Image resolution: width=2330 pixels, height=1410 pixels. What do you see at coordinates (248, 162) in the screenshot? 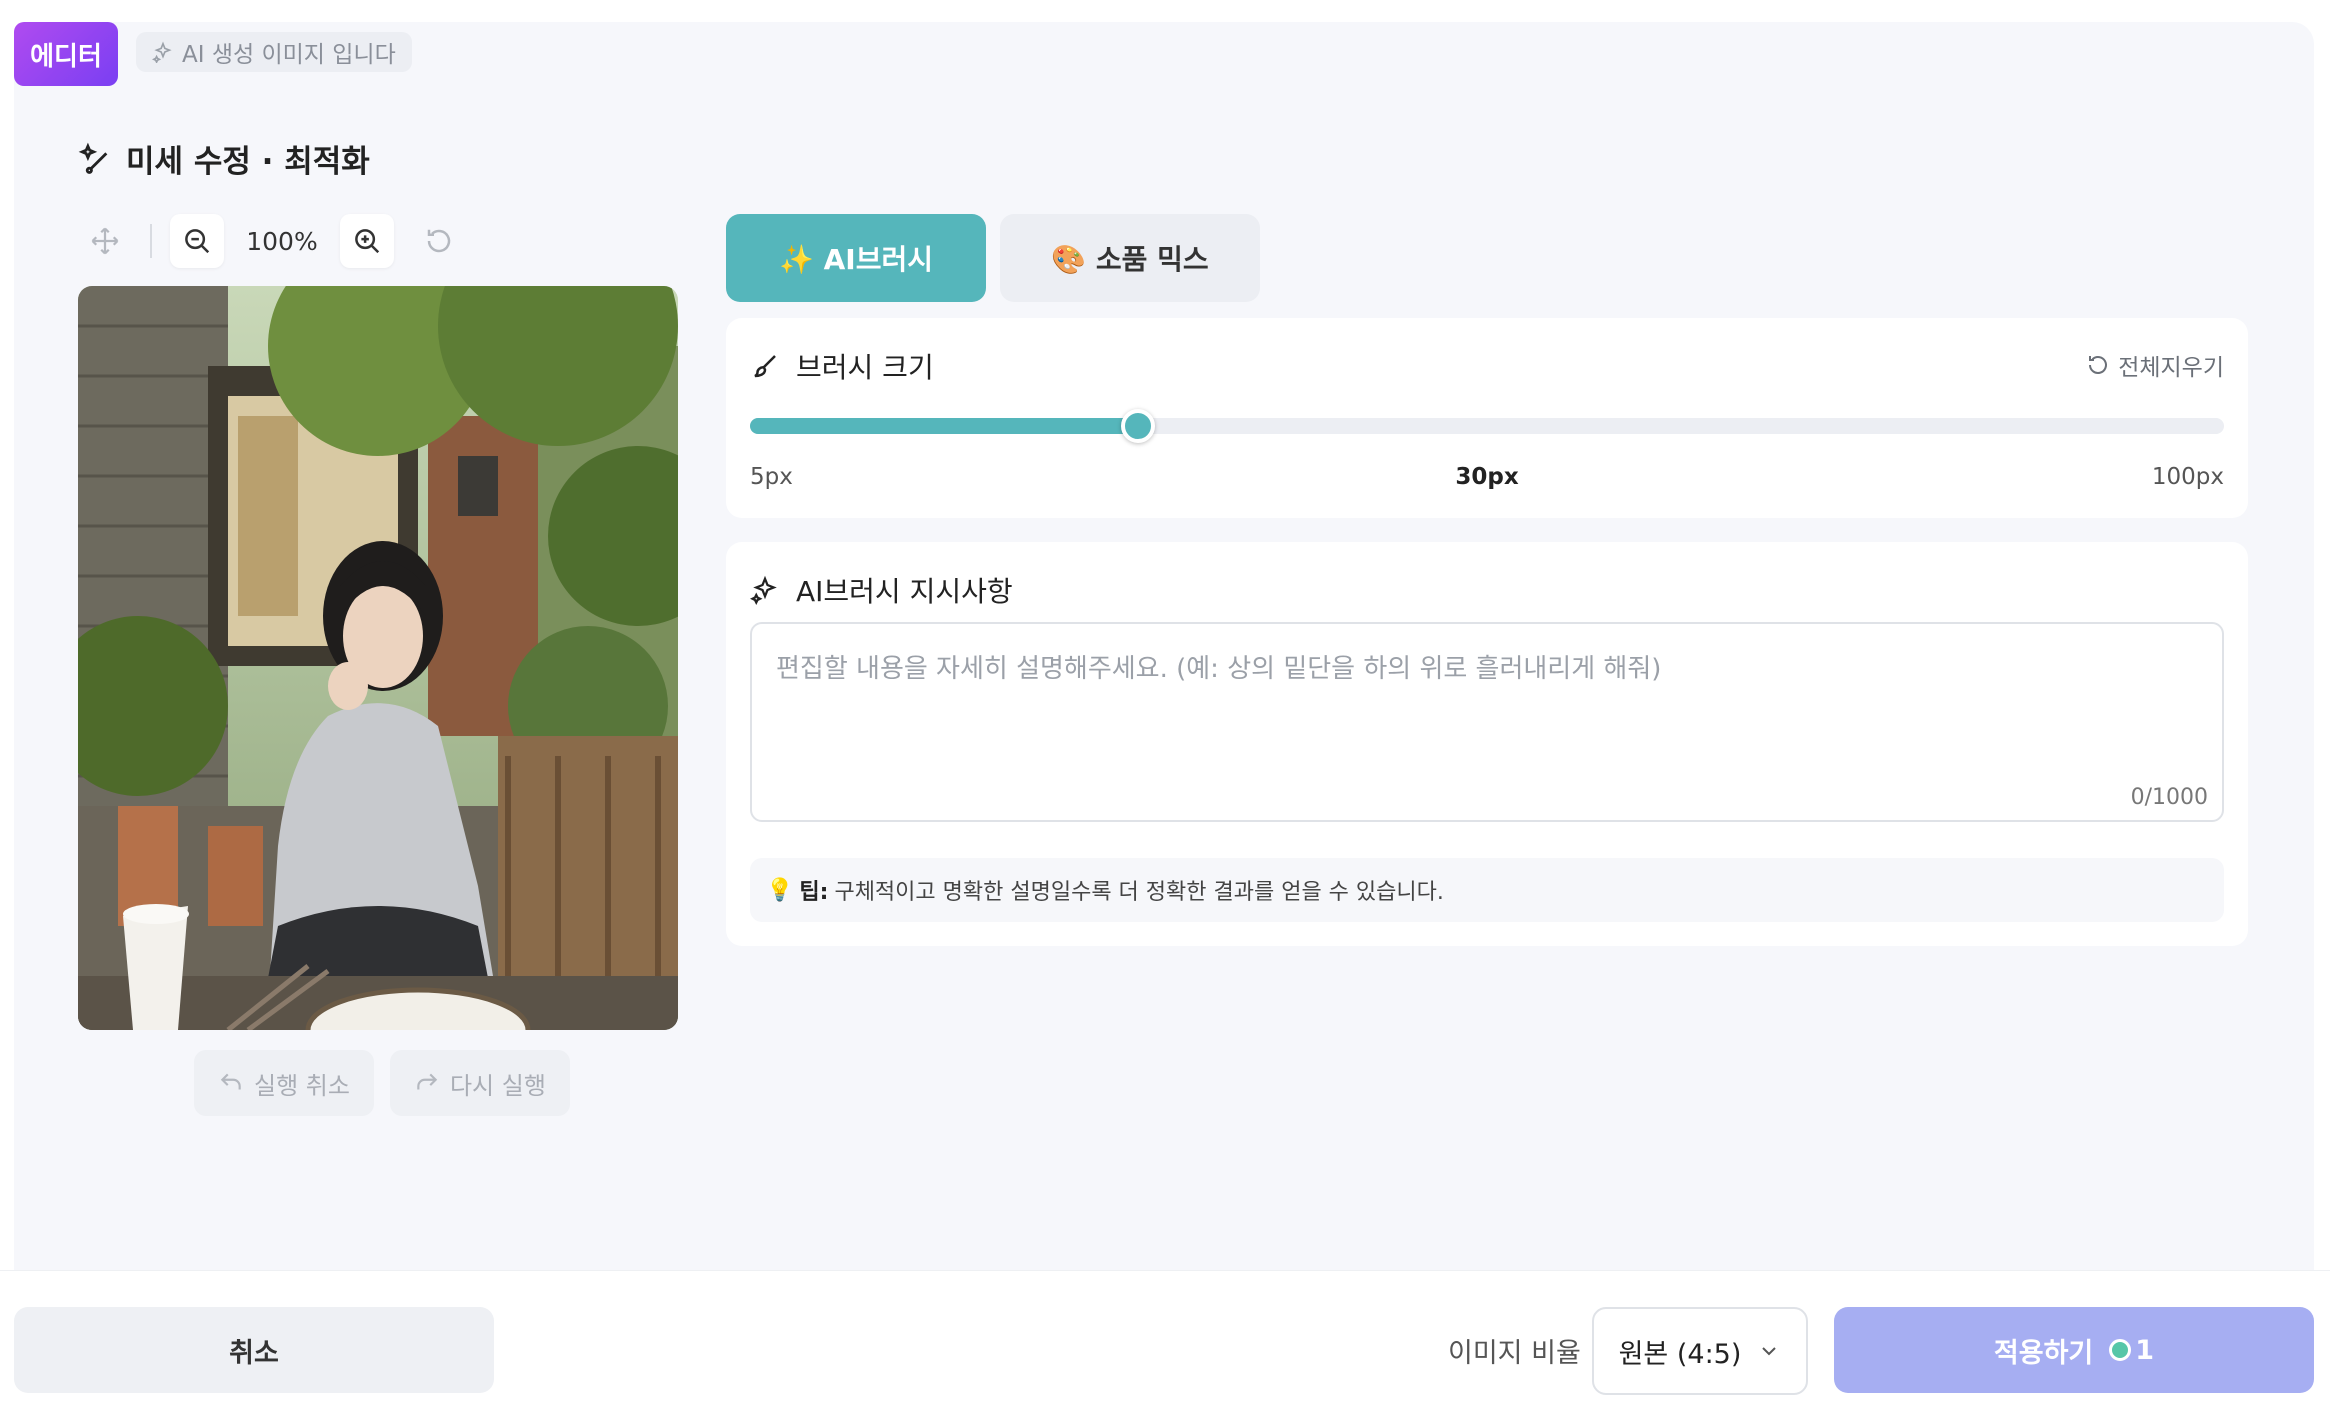
I see `section-title-text: 미세 수정 · 최적화` at bounding box center [248, 162].